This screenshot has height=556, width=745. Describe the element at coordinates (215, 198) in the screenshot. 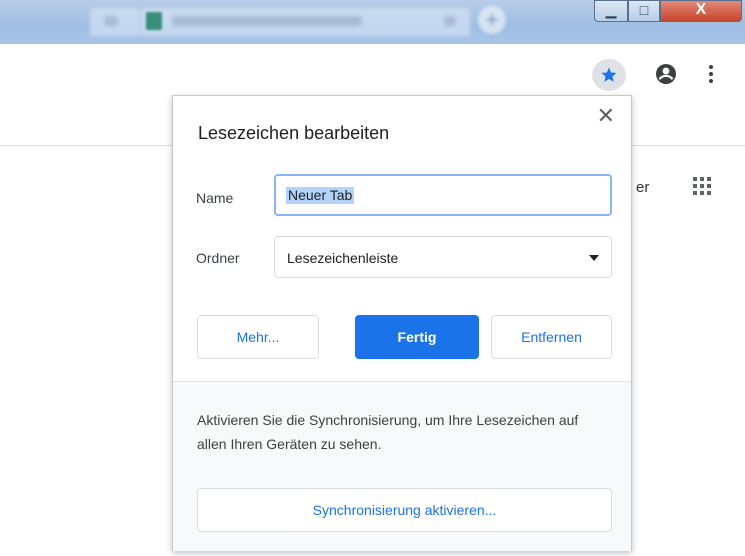

I see `name-label: Name` at that location.